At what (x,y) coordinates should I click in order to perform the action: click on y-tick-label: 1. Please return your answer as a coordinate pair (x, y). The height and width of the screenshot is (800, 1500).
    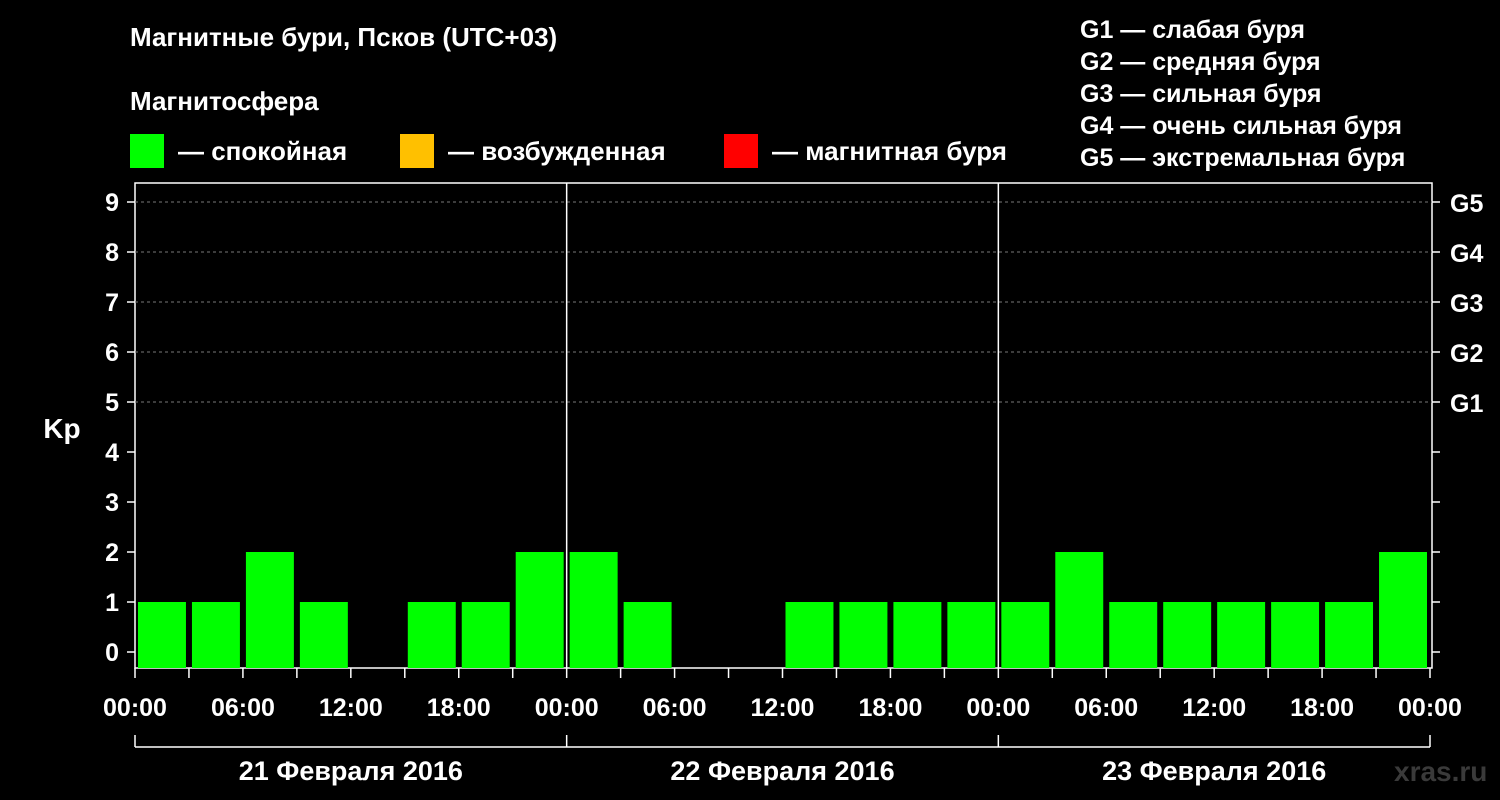
    Looking at the image, I should click on (112, 603).